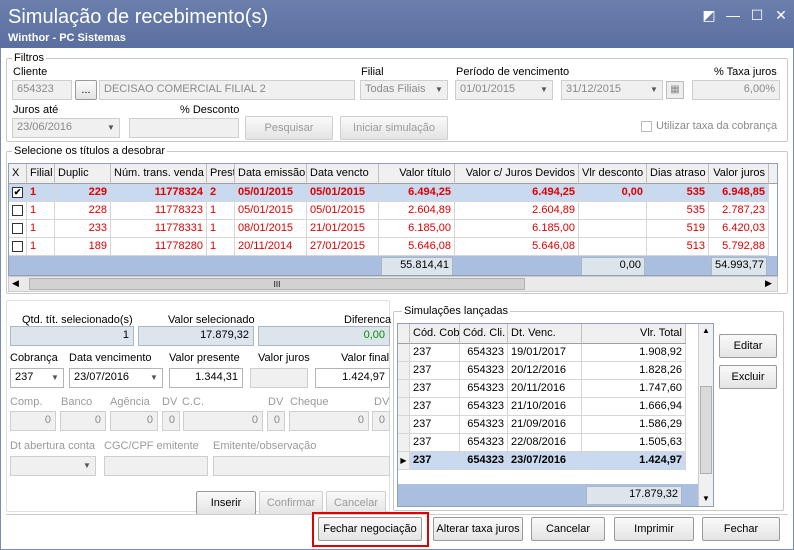 This screenshot has width=794, height=550. I want to click on valor-sel-label: Valor selecionado, so click(211, 320).